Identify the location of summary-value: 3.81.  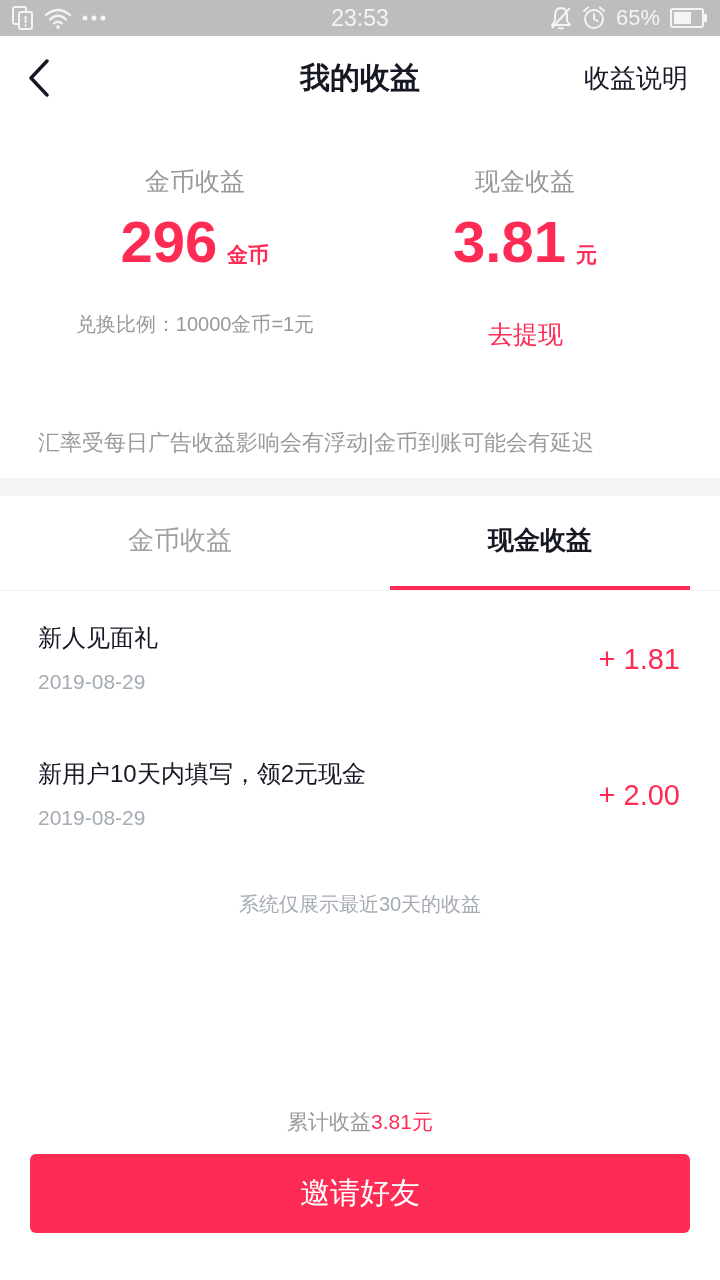
(509, 242).